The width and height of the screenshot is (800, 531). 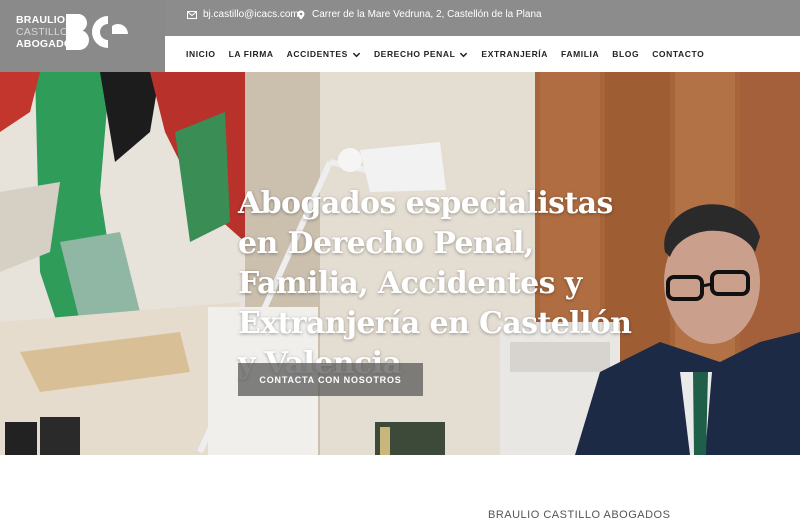 I want to click on nav-item-la-firma: LA FIRMA, so click(x=251, y=54).